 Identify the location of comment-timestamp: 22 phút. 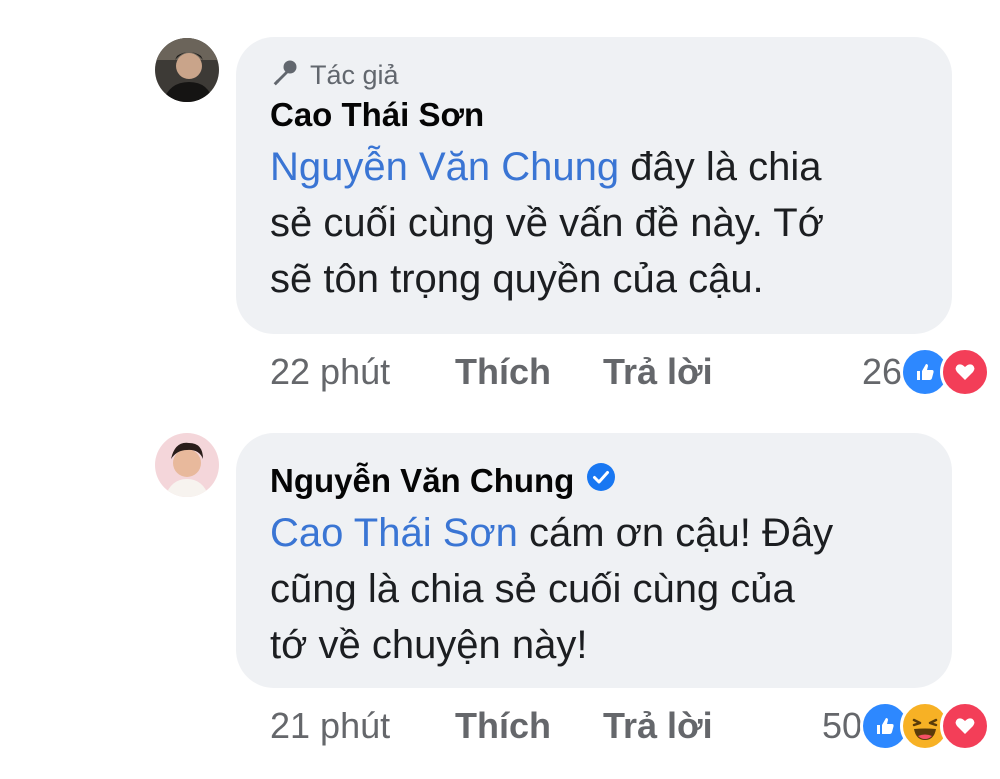
(362, 372).